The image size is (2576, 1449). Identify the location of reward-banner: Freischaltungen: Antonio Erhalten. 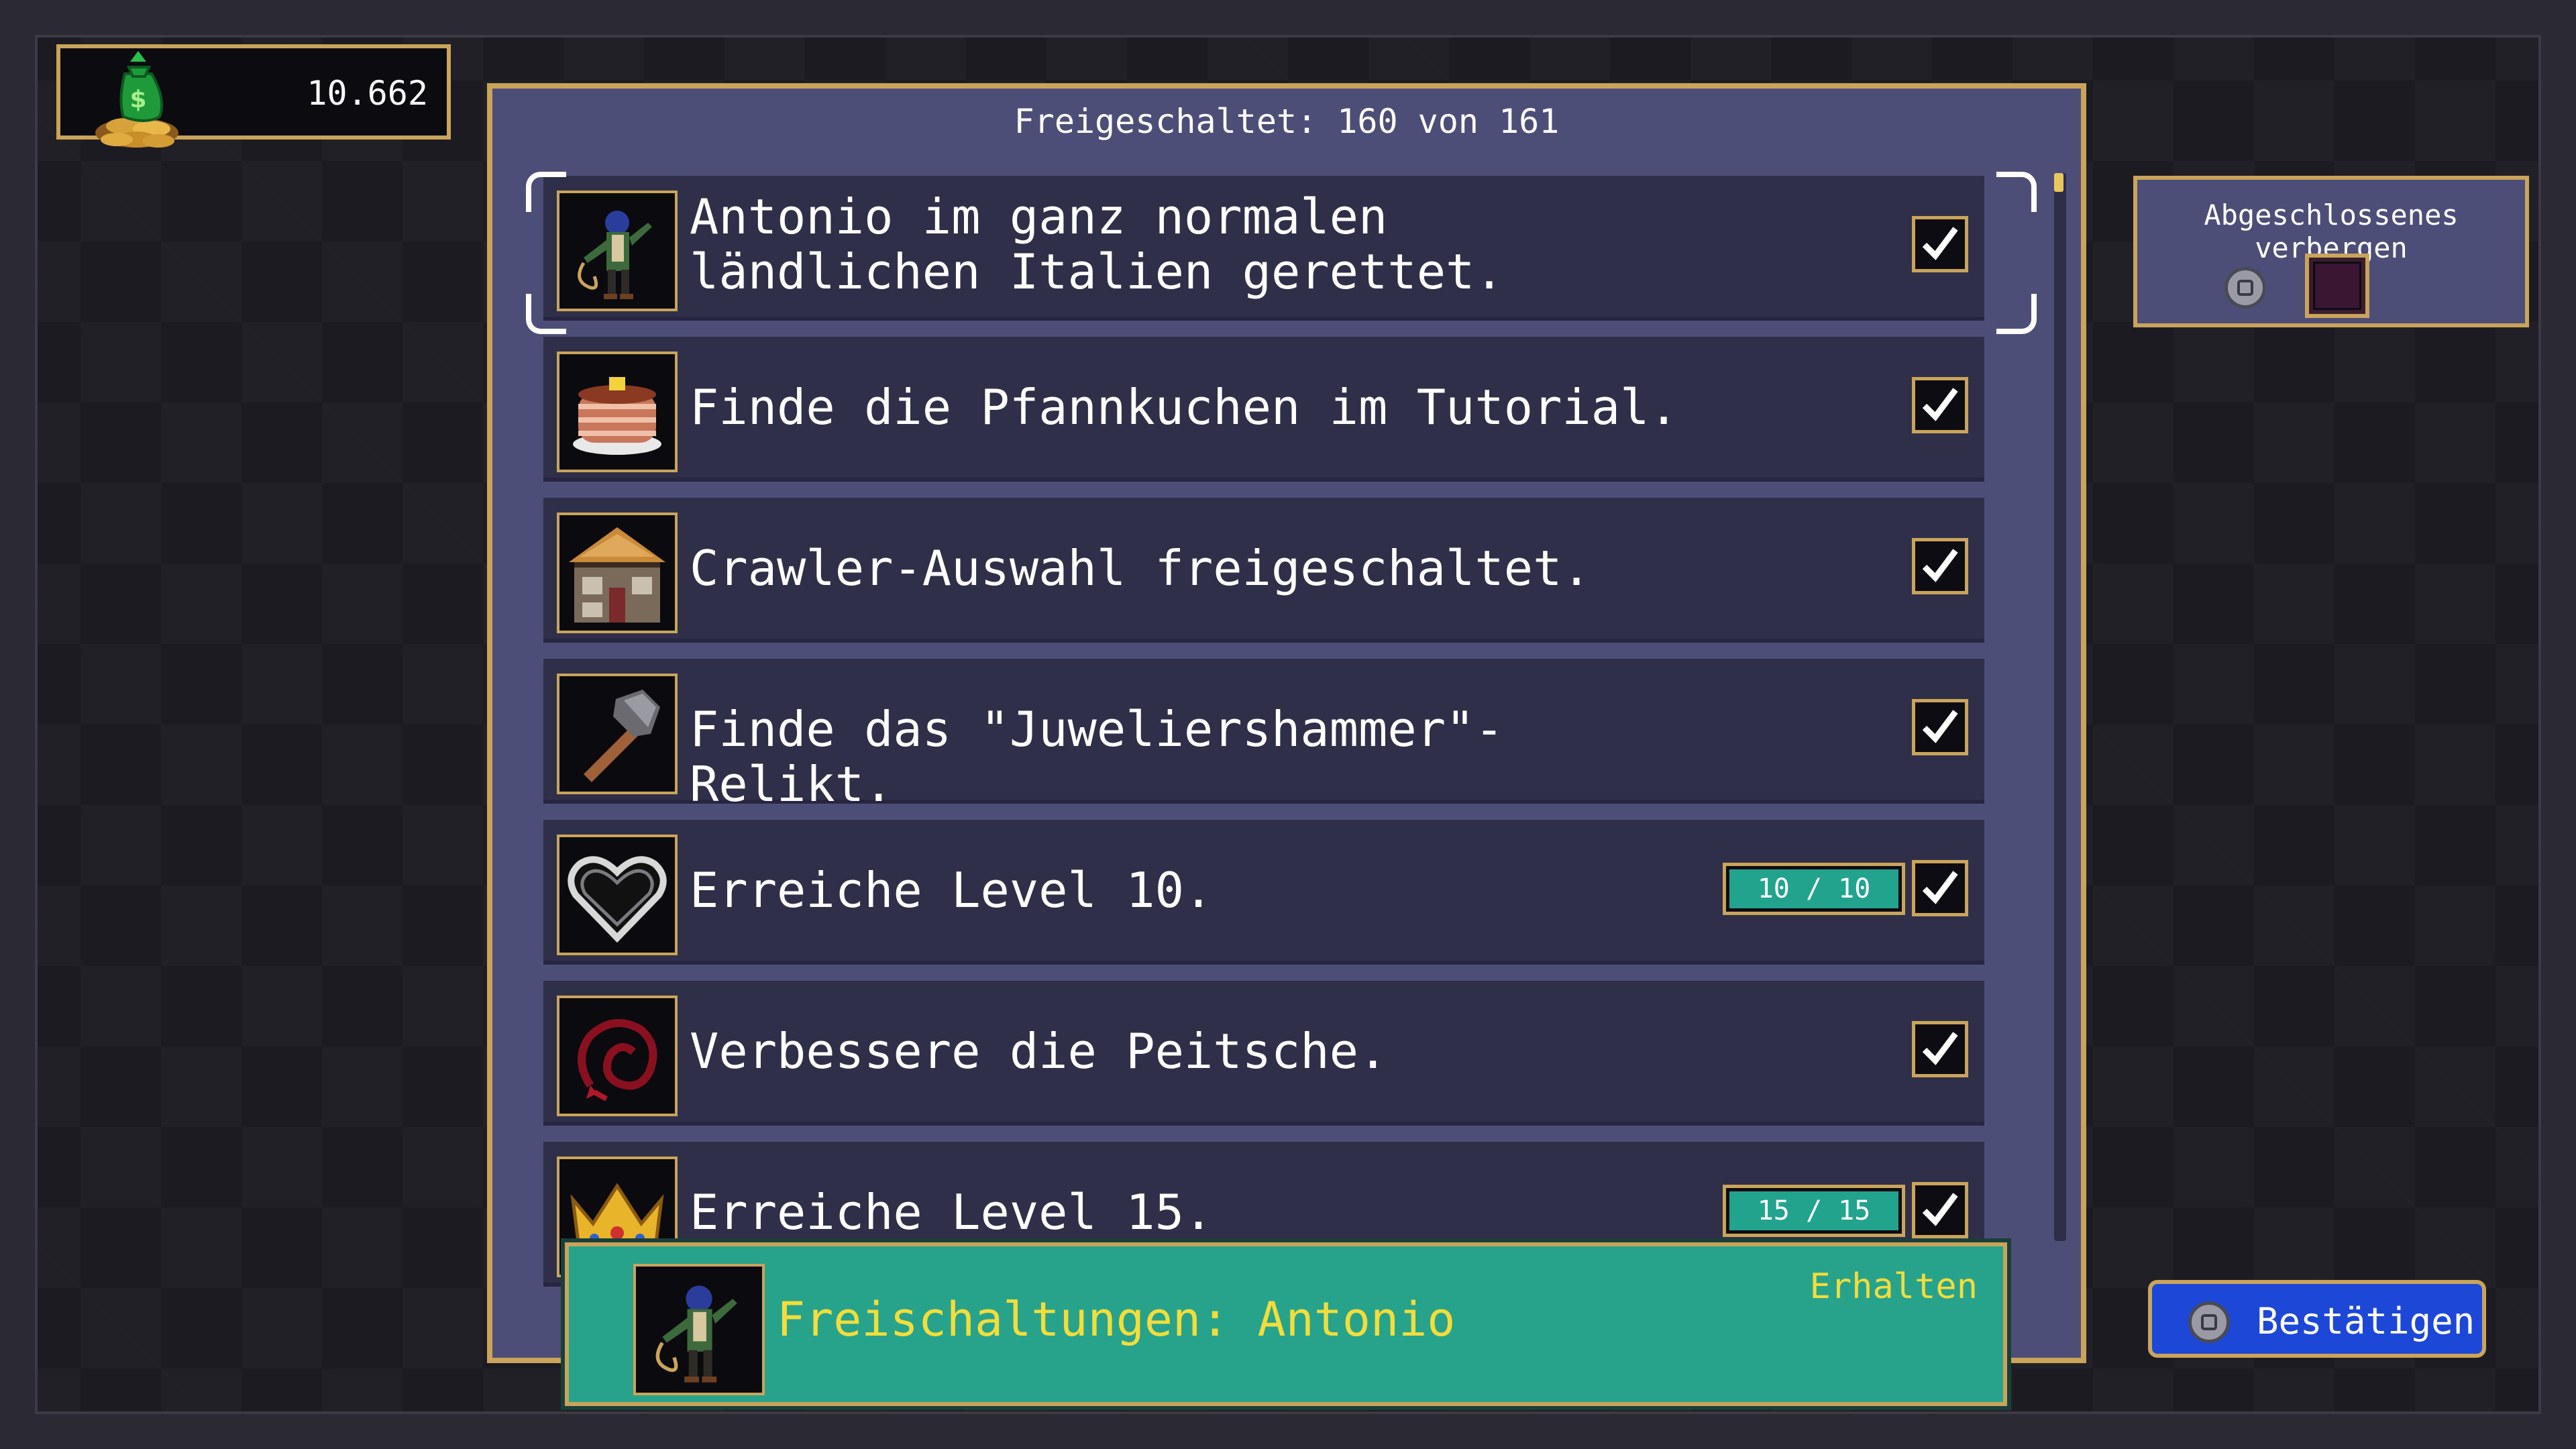
(1286, 1324).